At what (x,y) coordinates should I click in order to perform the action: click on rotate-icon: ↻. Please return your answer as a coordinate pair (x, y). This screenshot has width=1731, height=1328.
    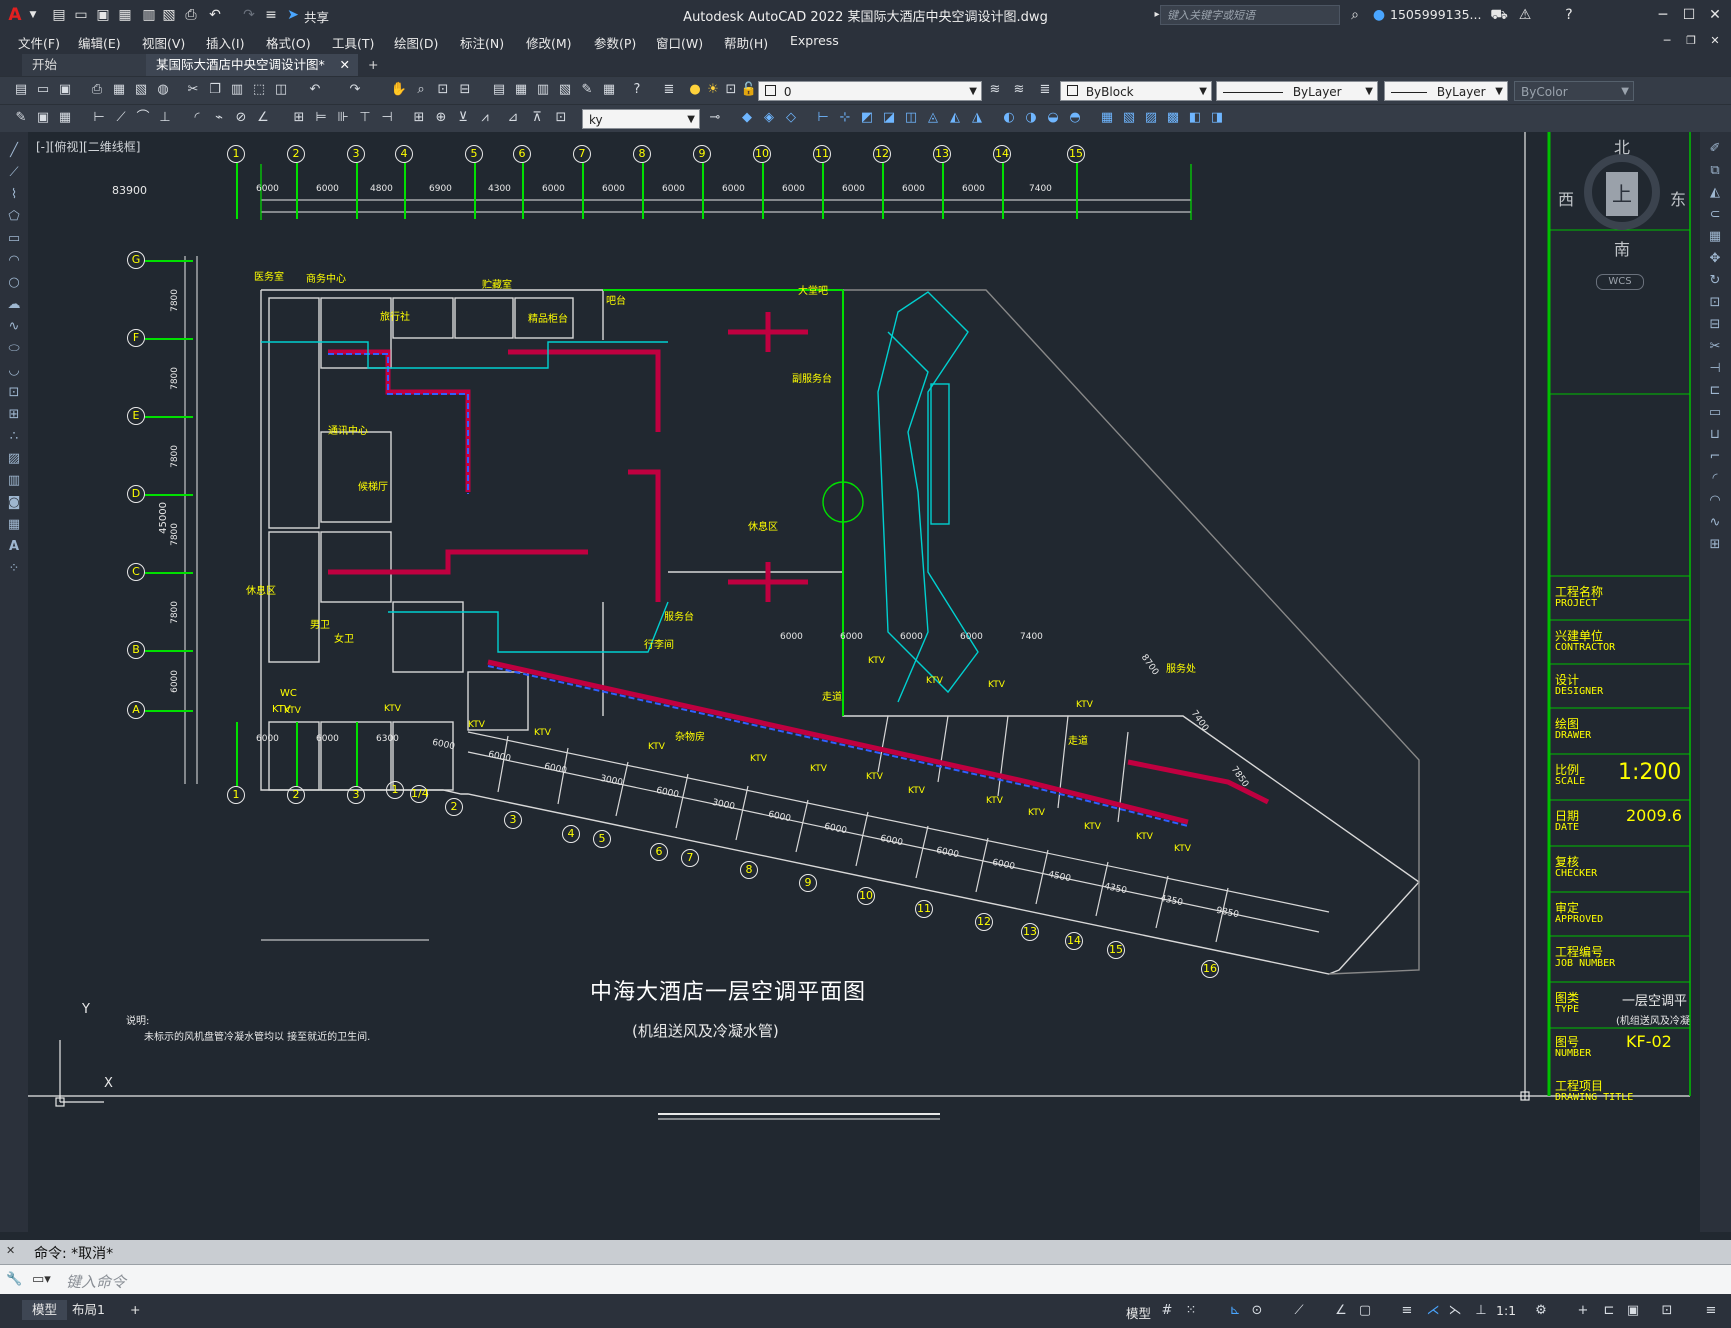
    Looking at the image, I should click on (1715, 281).